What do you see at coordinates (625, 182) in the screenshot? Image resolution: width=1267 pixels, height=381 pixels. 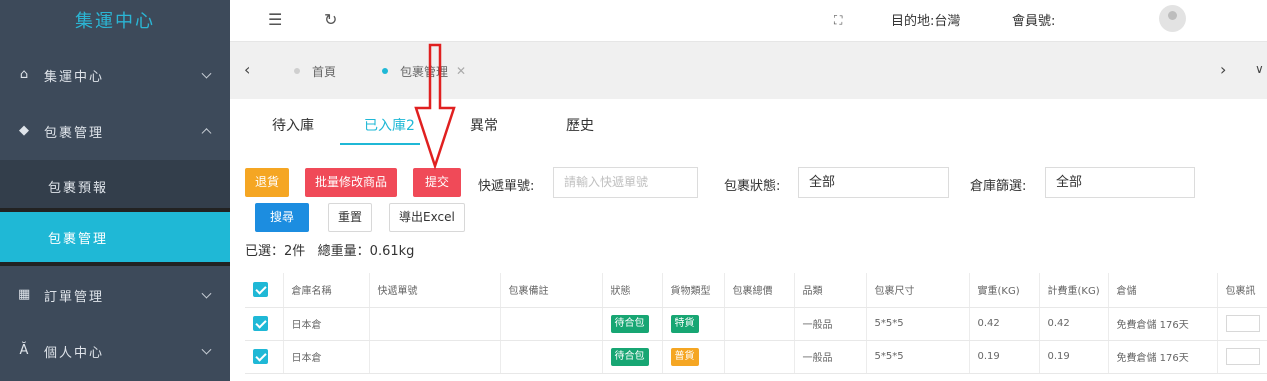 I see `tracking-number-input: 請輸入快遞單號` at bounding box center [625, 182].